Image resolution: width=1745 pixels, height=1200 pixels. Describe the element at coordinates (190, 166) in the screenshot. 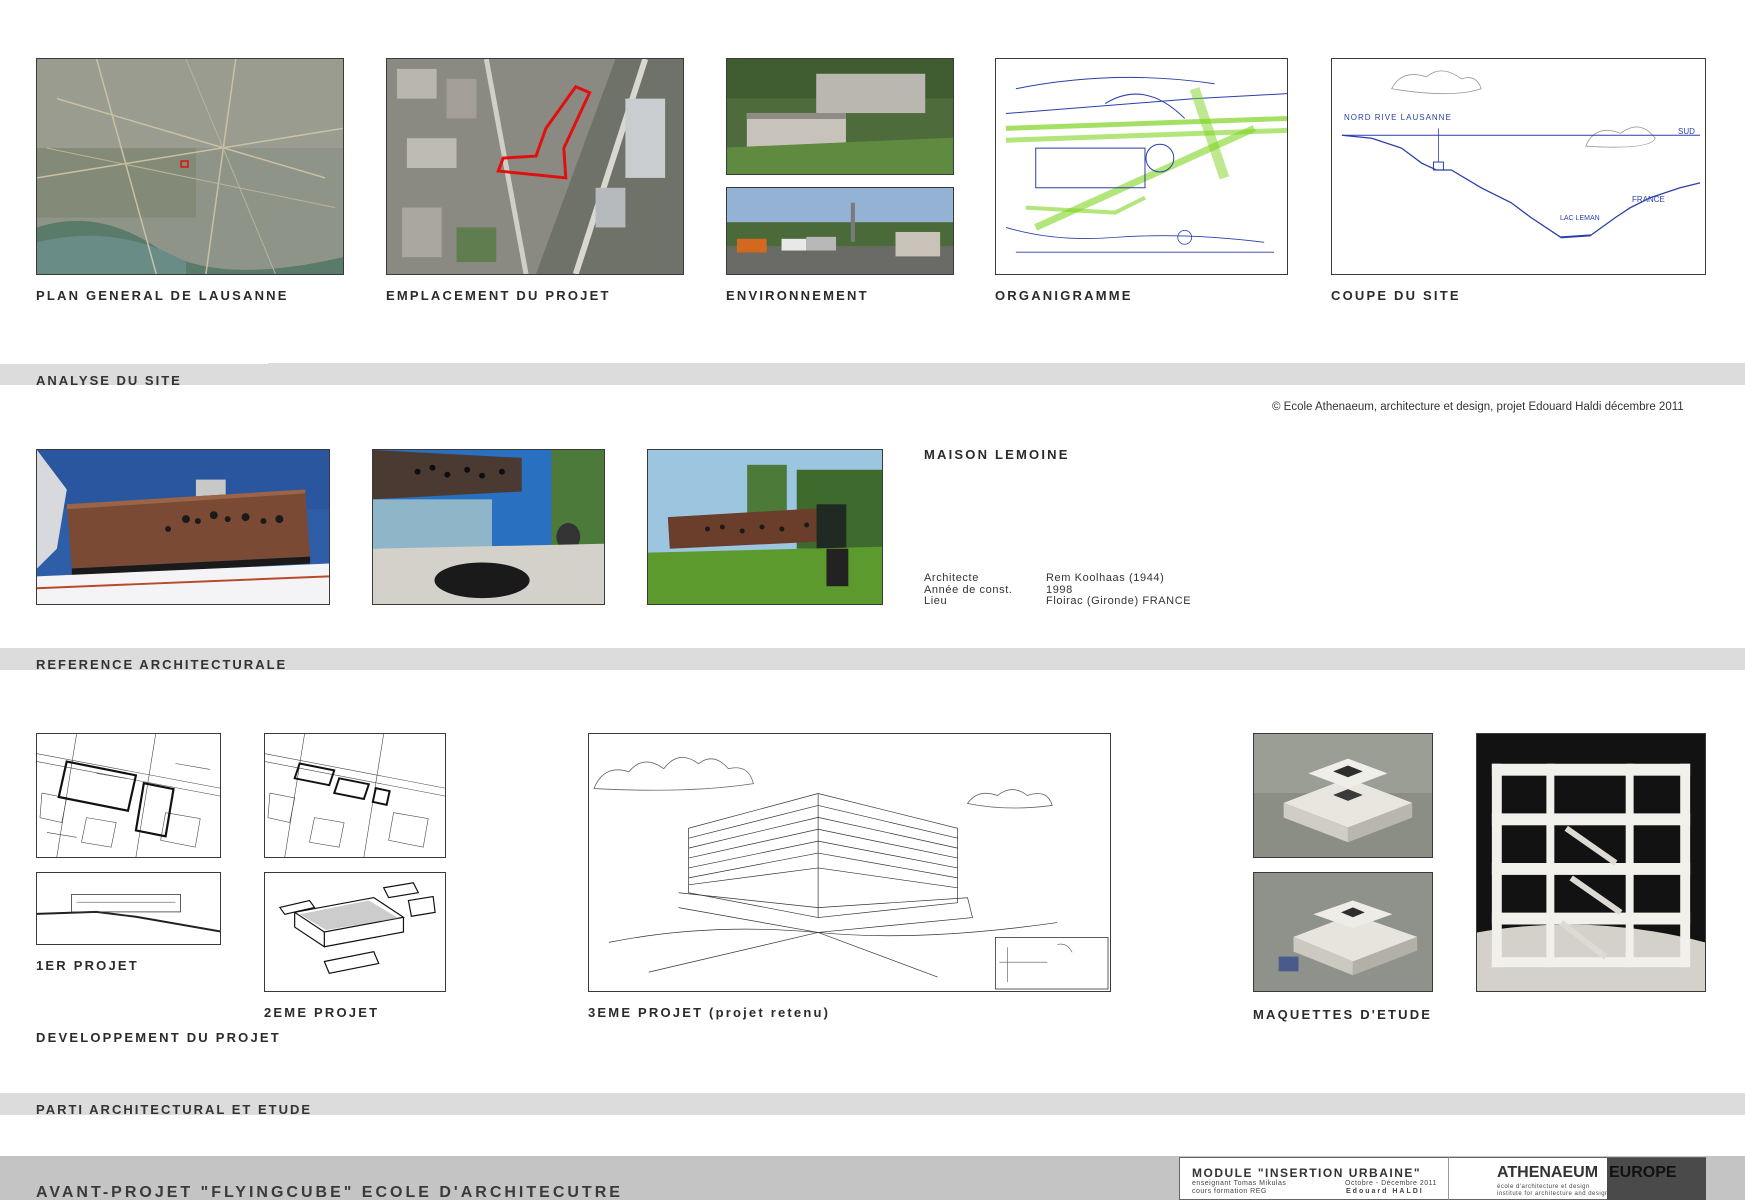

I see `lausanne-aerial-map` at that location.